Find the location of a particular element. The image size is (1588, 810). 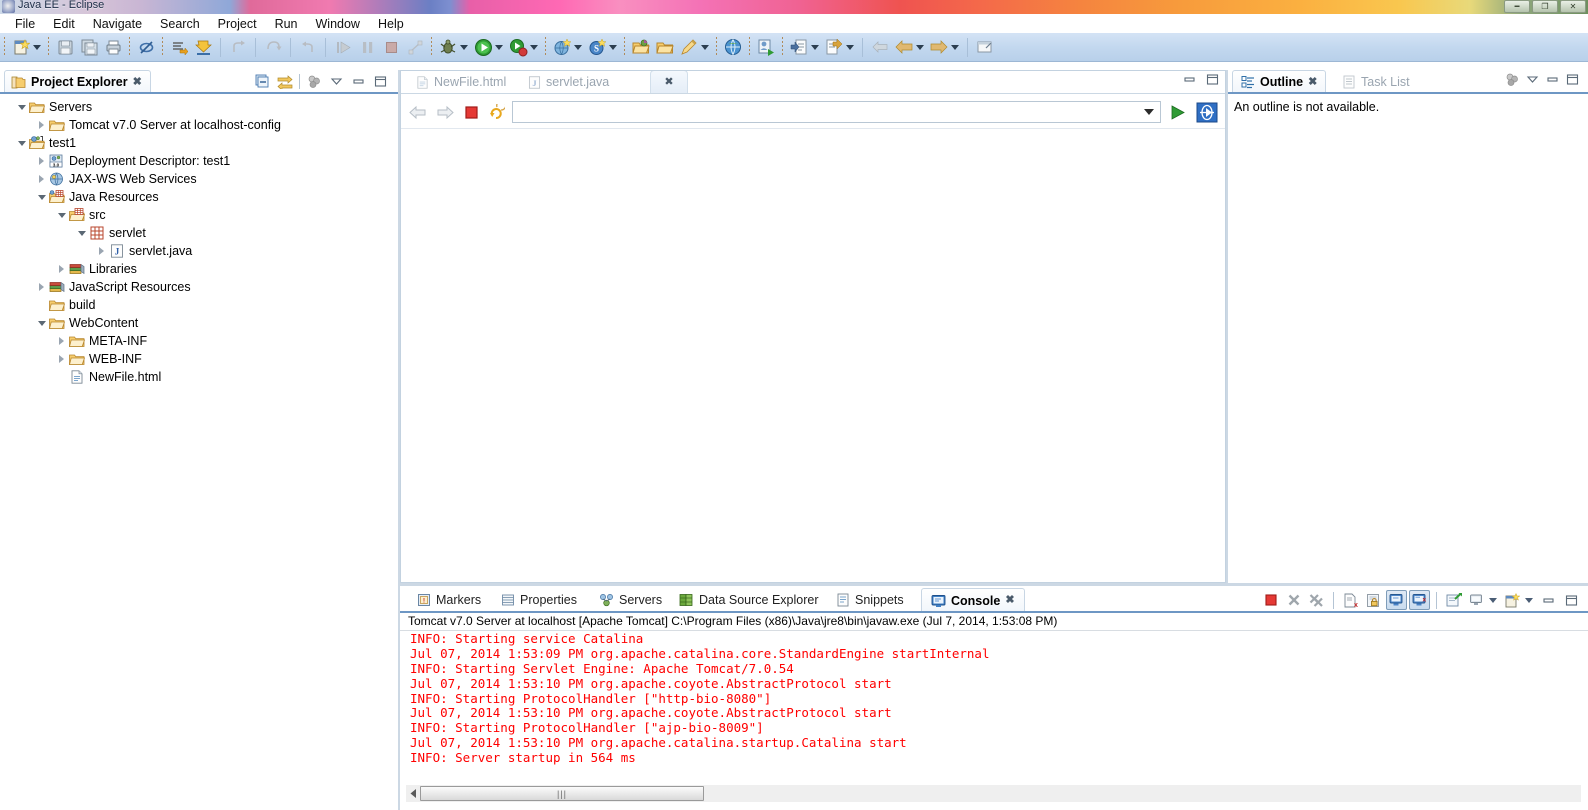

save-all-button is located at coordinates (89, 47).